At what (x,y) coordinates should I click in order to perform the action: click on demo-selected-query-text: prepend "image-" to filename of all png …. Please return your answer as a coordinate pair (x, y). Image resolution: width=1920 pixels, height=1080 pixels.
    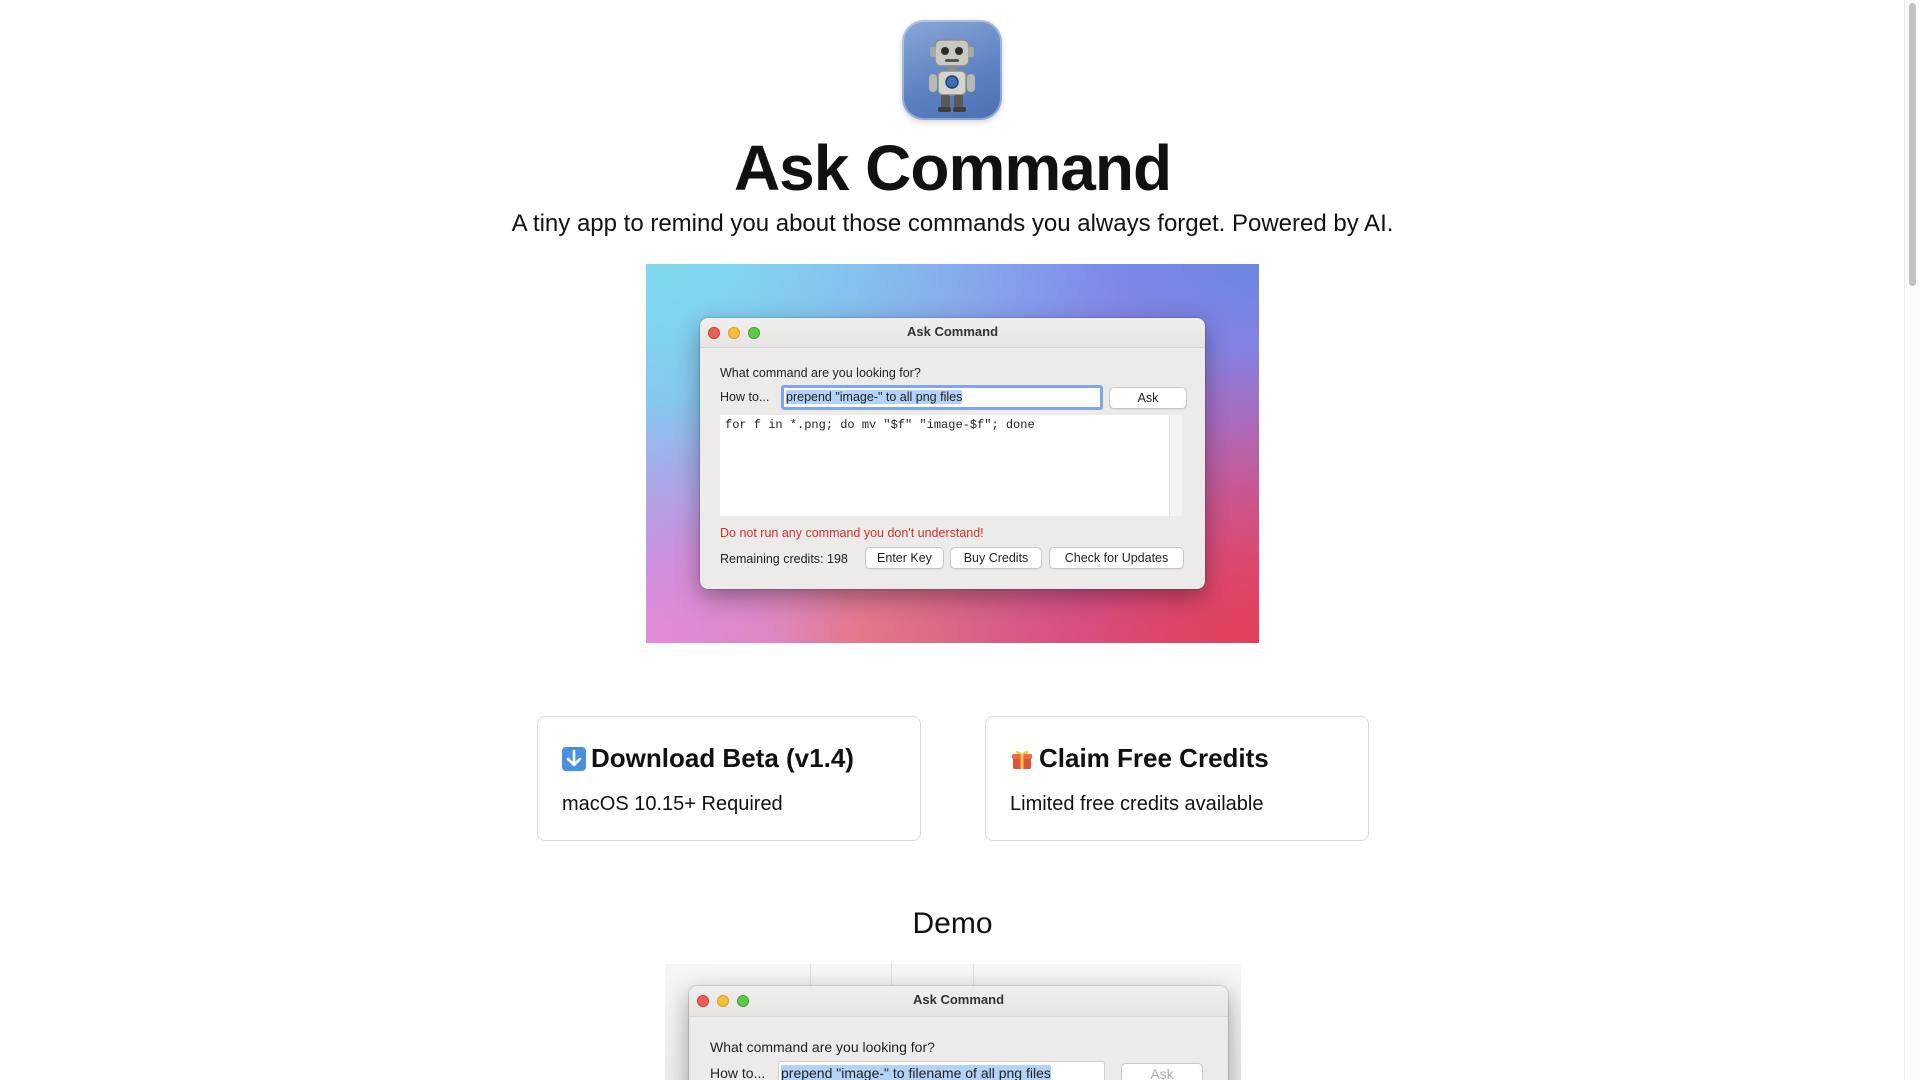
    Looking at the image, I should click on (916, 1072).